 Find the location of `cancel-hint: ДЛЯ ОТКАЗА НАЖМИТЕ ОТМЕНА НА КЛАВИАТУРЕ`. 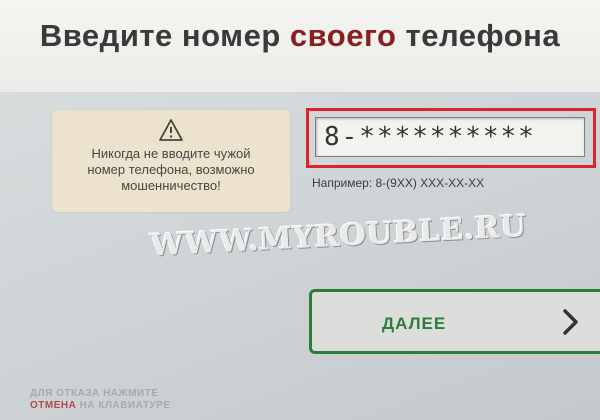

cancel-hint: ДЛЯ ОТКАЗА НАЖМИТЕ ОТМЕНА НА КЛАВИАТУРЕ is located at coordinates (100, 400).